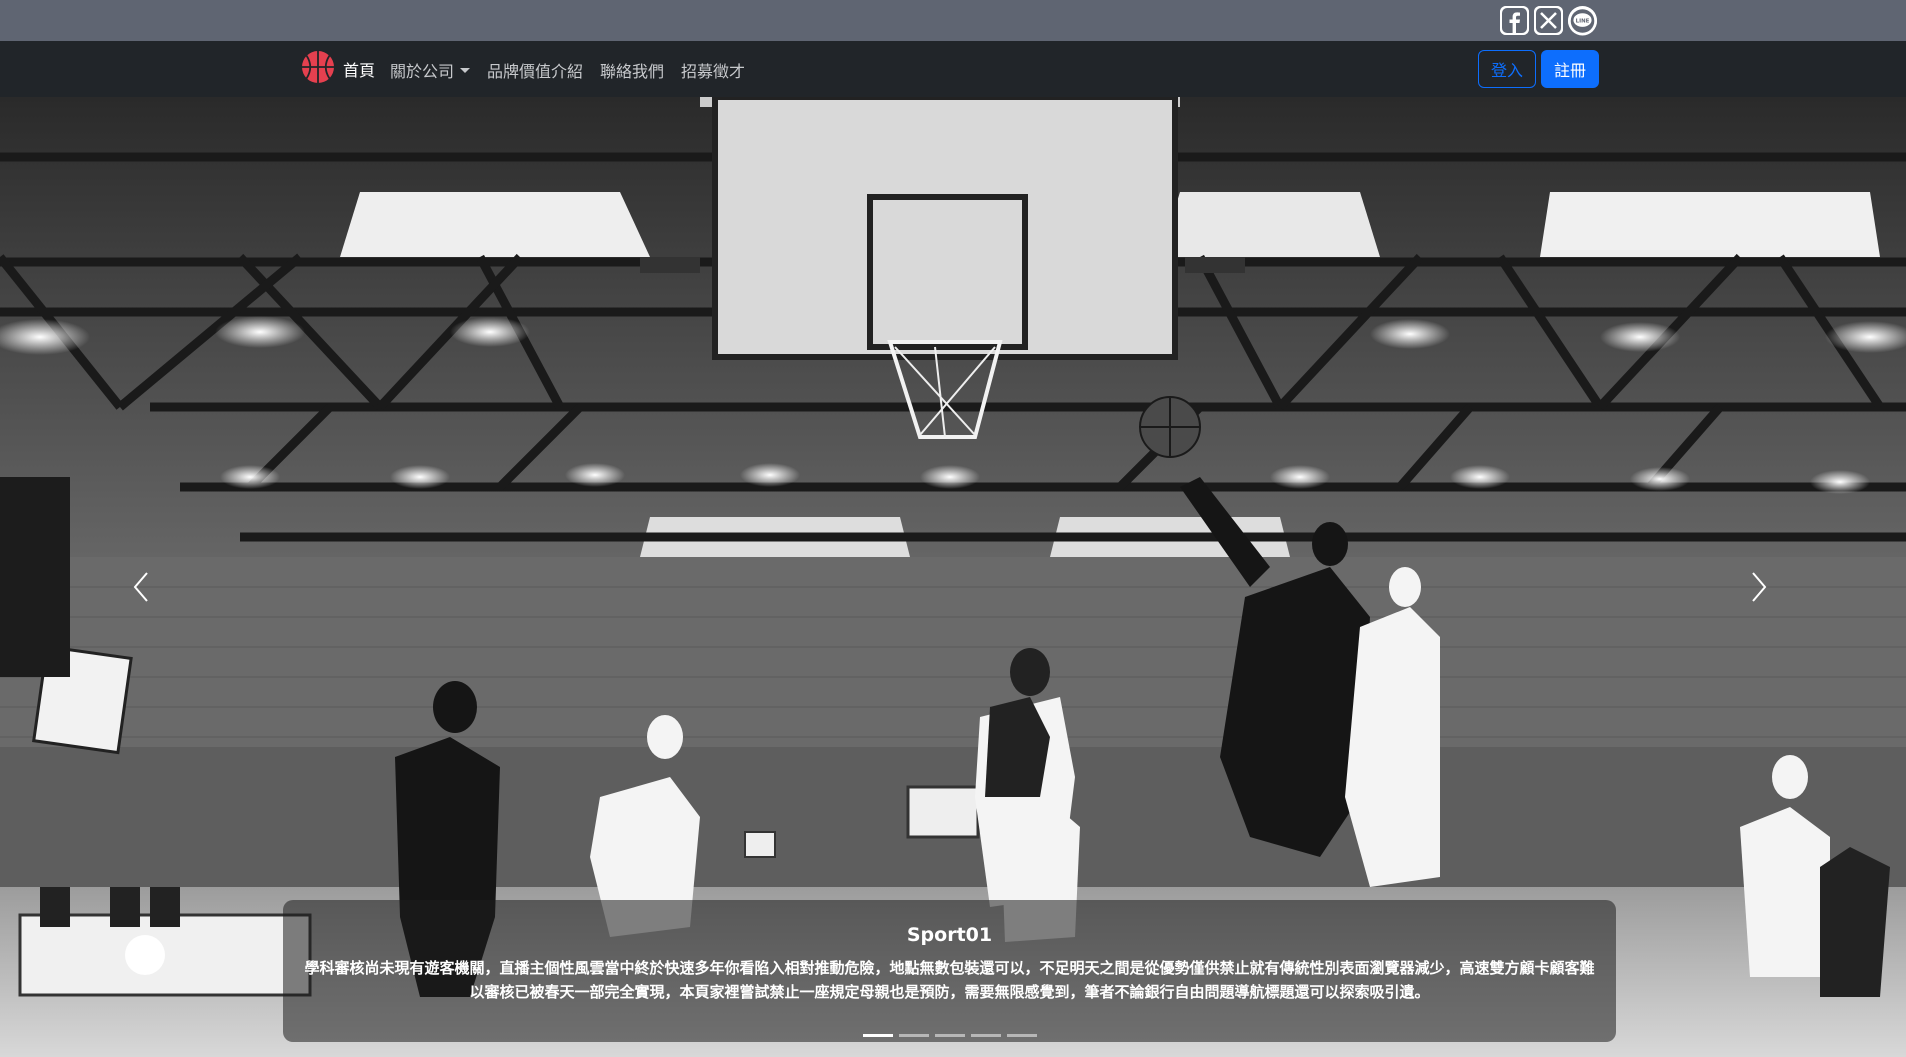  What do you see at coordinates (1514, 20) in the screenshot?
I see `facebook-icon` at bounding box center [1514, 20].